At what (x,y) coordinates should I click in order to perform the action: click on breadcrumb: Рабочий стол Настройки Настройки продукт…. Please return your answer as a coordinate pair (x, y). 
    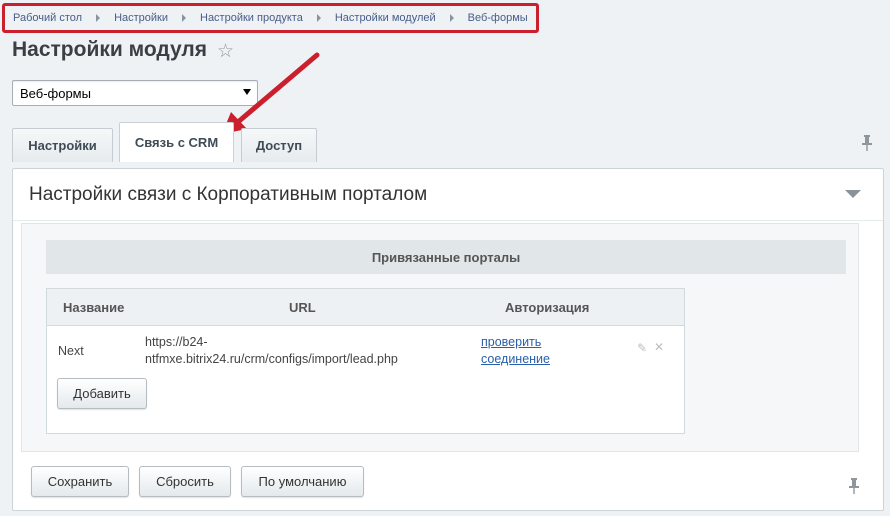
    Looking at the image, I should click on (270, 18).